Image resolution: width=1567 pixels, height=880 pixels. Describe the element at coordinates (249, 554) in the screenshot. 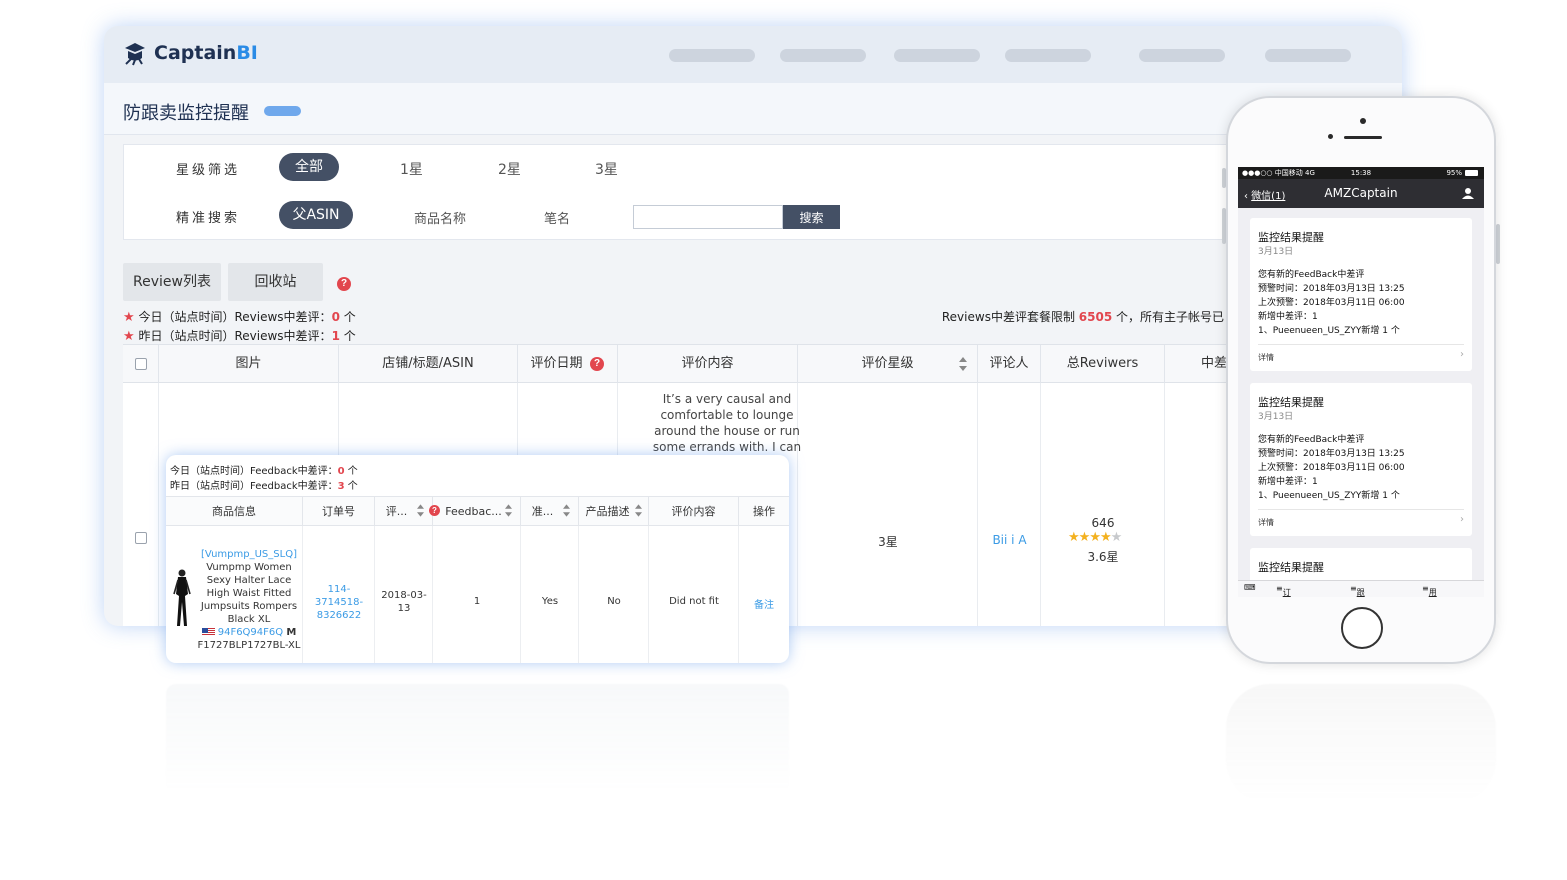

I see `store-name-link: [Vumpmp_US_SLQ]` at that location.